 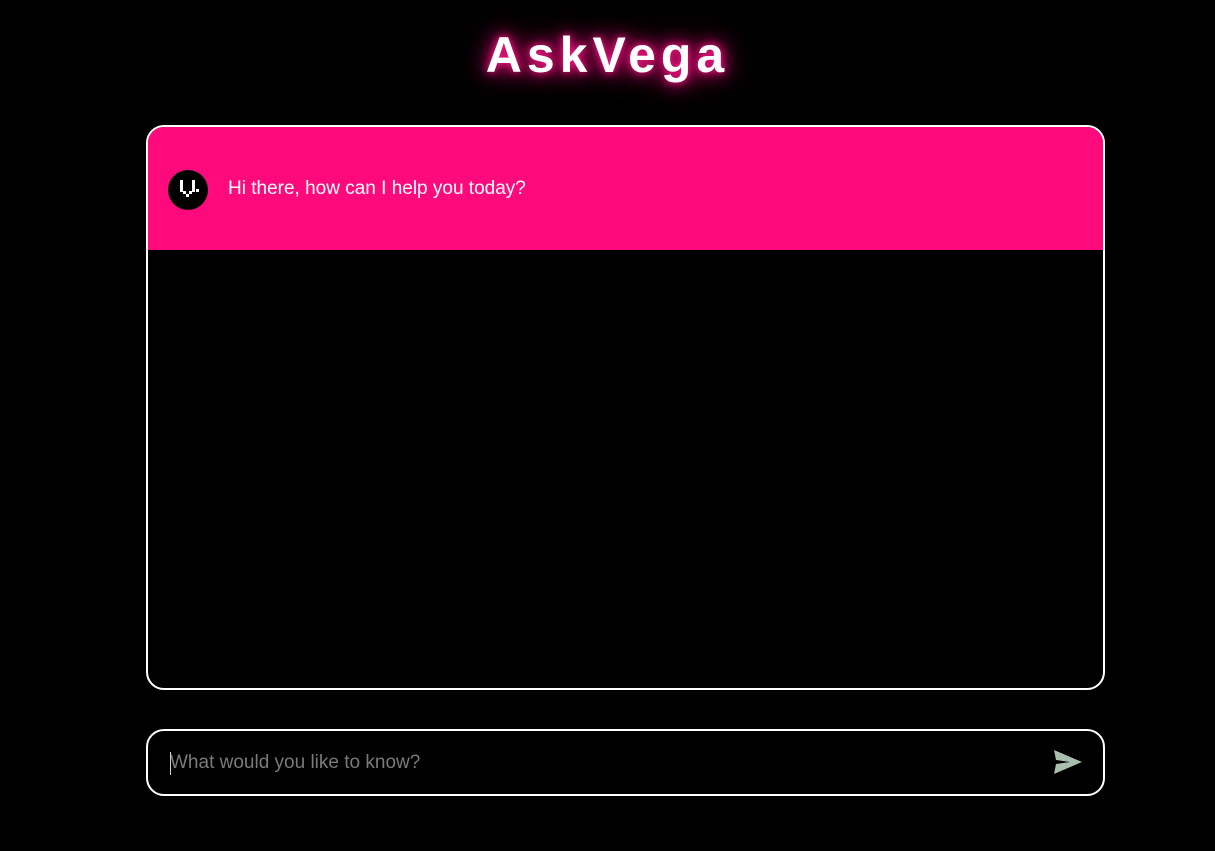 What do you see at coordinates (625, 188) in the screenshot?
I see `assistant-message: Hi there, how can I help you today?` at bounding box center [625, 188].